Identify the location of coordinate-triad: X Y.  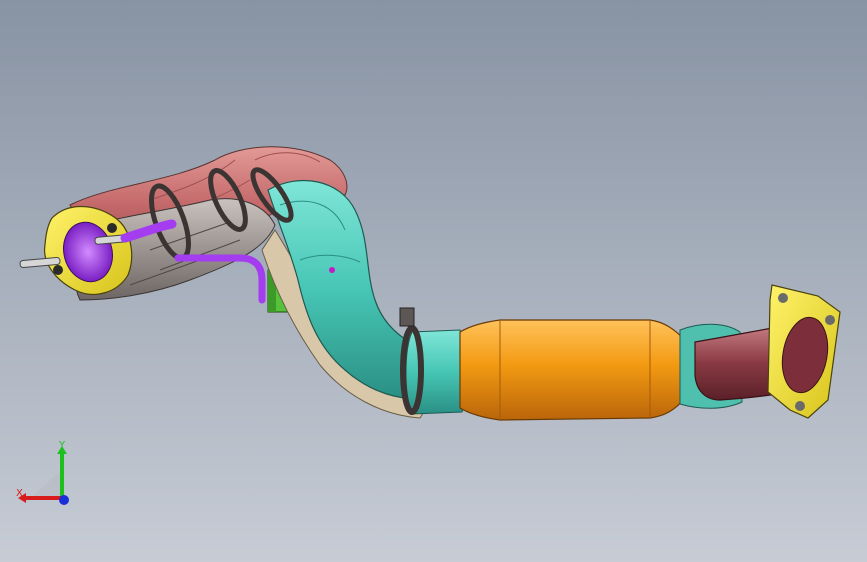
(42, 472).